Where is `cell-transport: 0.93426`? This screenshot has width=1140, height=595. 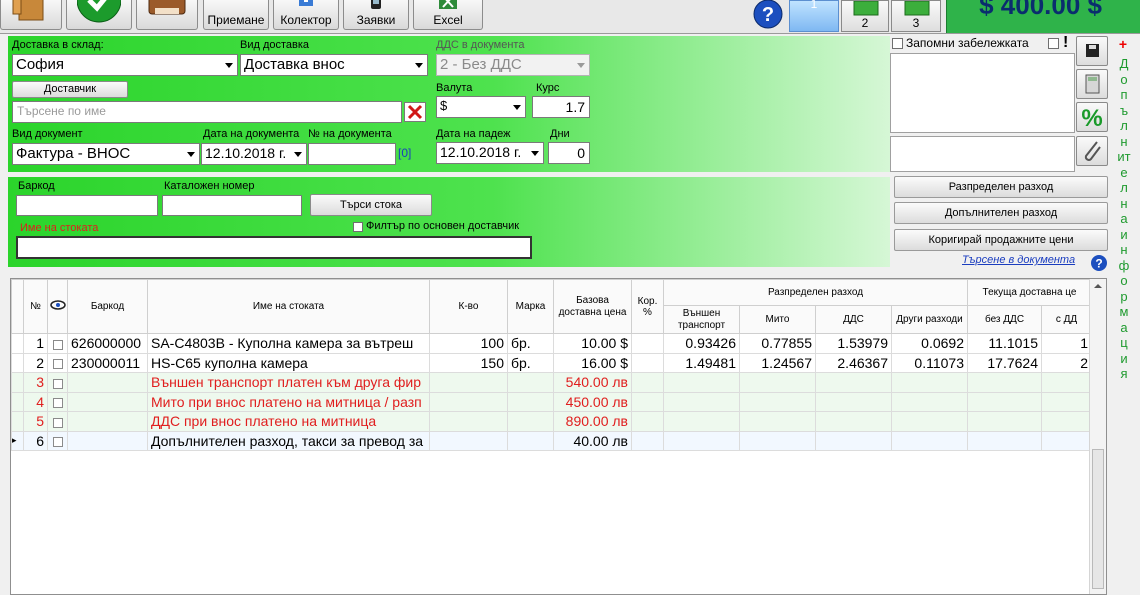 cell-transport: 0.93426 is located at coordinates (701, 343).